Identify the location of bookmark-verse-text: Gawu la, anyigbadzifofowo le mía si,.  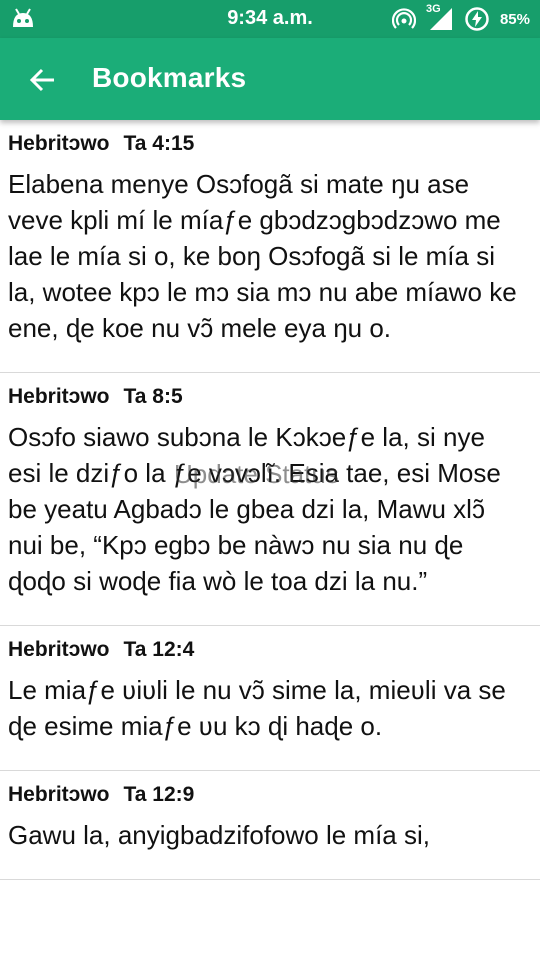
(219, 835).